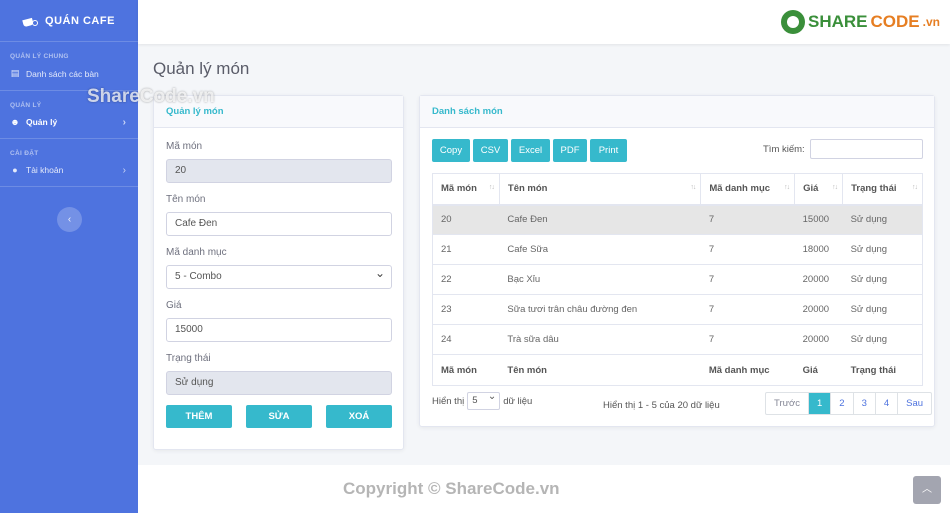 Image resolution: width=950 pixels, height=513 pixels. Describe the element at coordinates (39, 56) in the screenshot. I see `section-heading-general: QUẢN LÝ CHUNG` at that location.